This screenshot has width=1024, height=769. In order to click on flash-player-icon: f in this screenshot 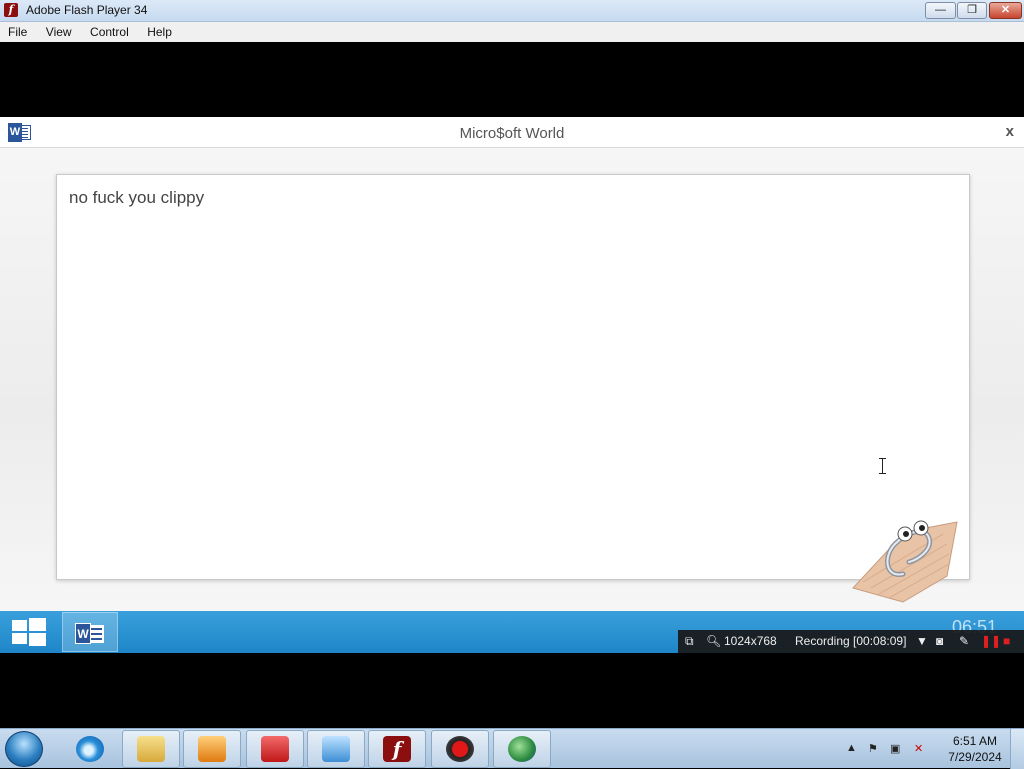, I will do `click(397, 749)`.